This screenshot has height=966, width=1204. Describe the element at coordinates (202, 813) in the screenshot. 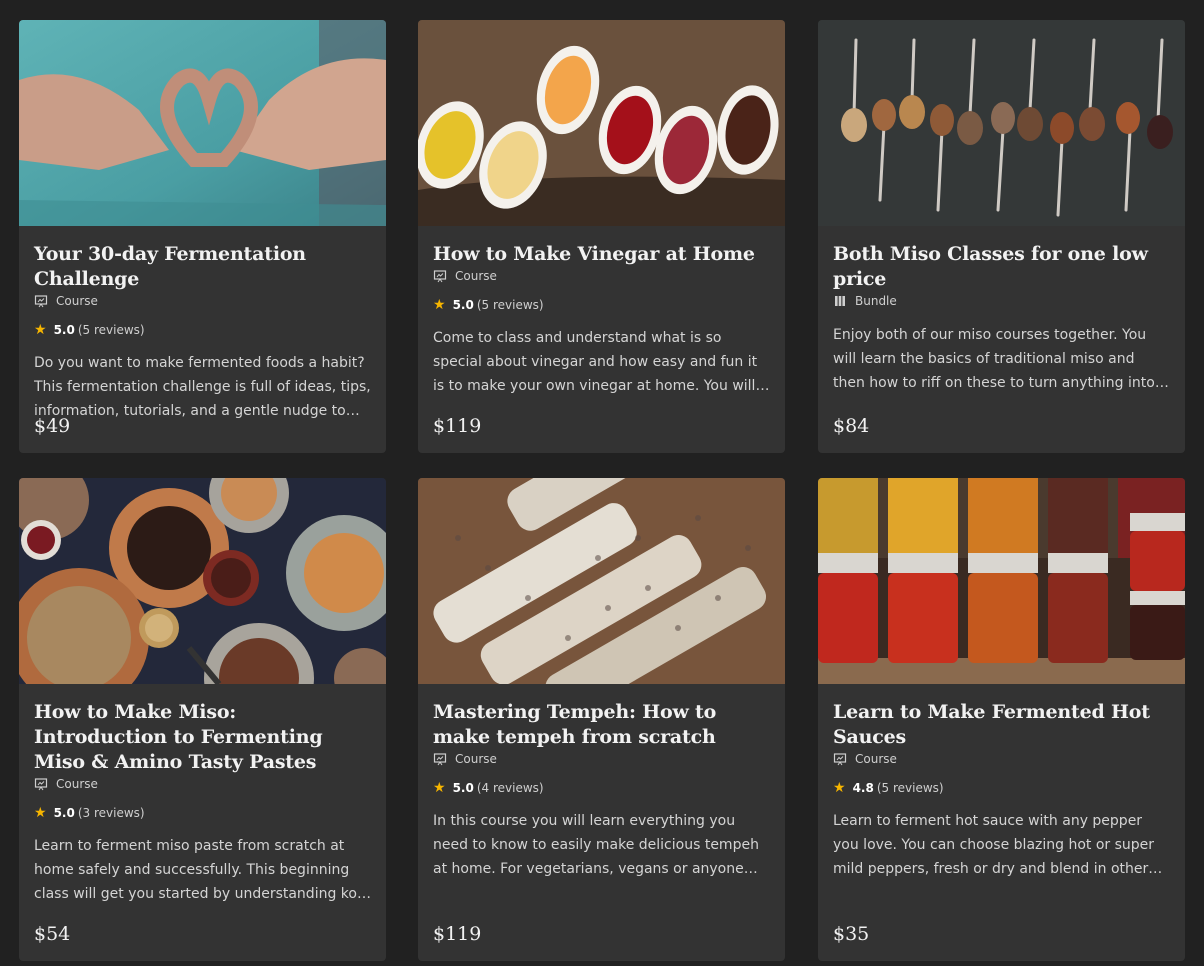

I see `course-rating: ★ 5.0 (3 reviews)` at that location.